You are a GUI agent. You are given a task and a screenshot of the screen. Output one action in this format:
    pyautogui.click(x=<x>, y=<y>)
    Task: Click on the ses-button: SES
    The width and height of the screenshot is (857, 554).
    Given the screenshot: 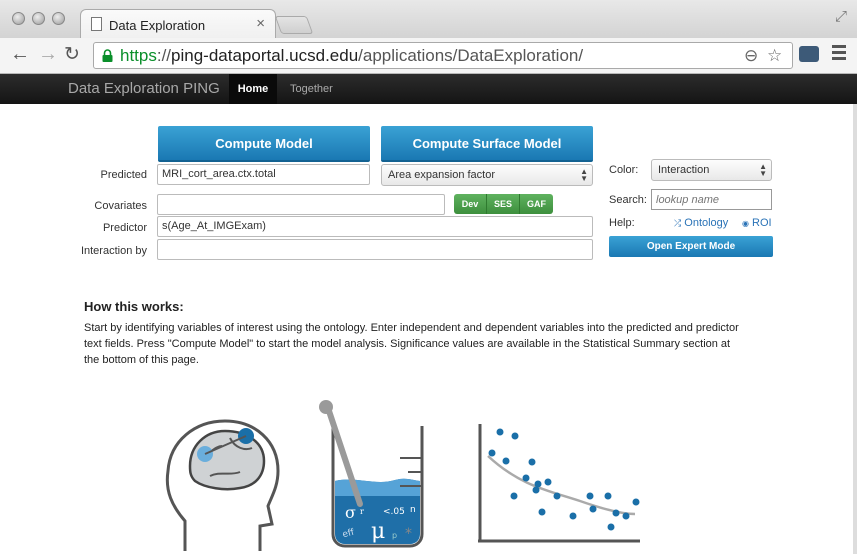 What is the action you would take?
    pyautogui.click(x=503, y=204)
    